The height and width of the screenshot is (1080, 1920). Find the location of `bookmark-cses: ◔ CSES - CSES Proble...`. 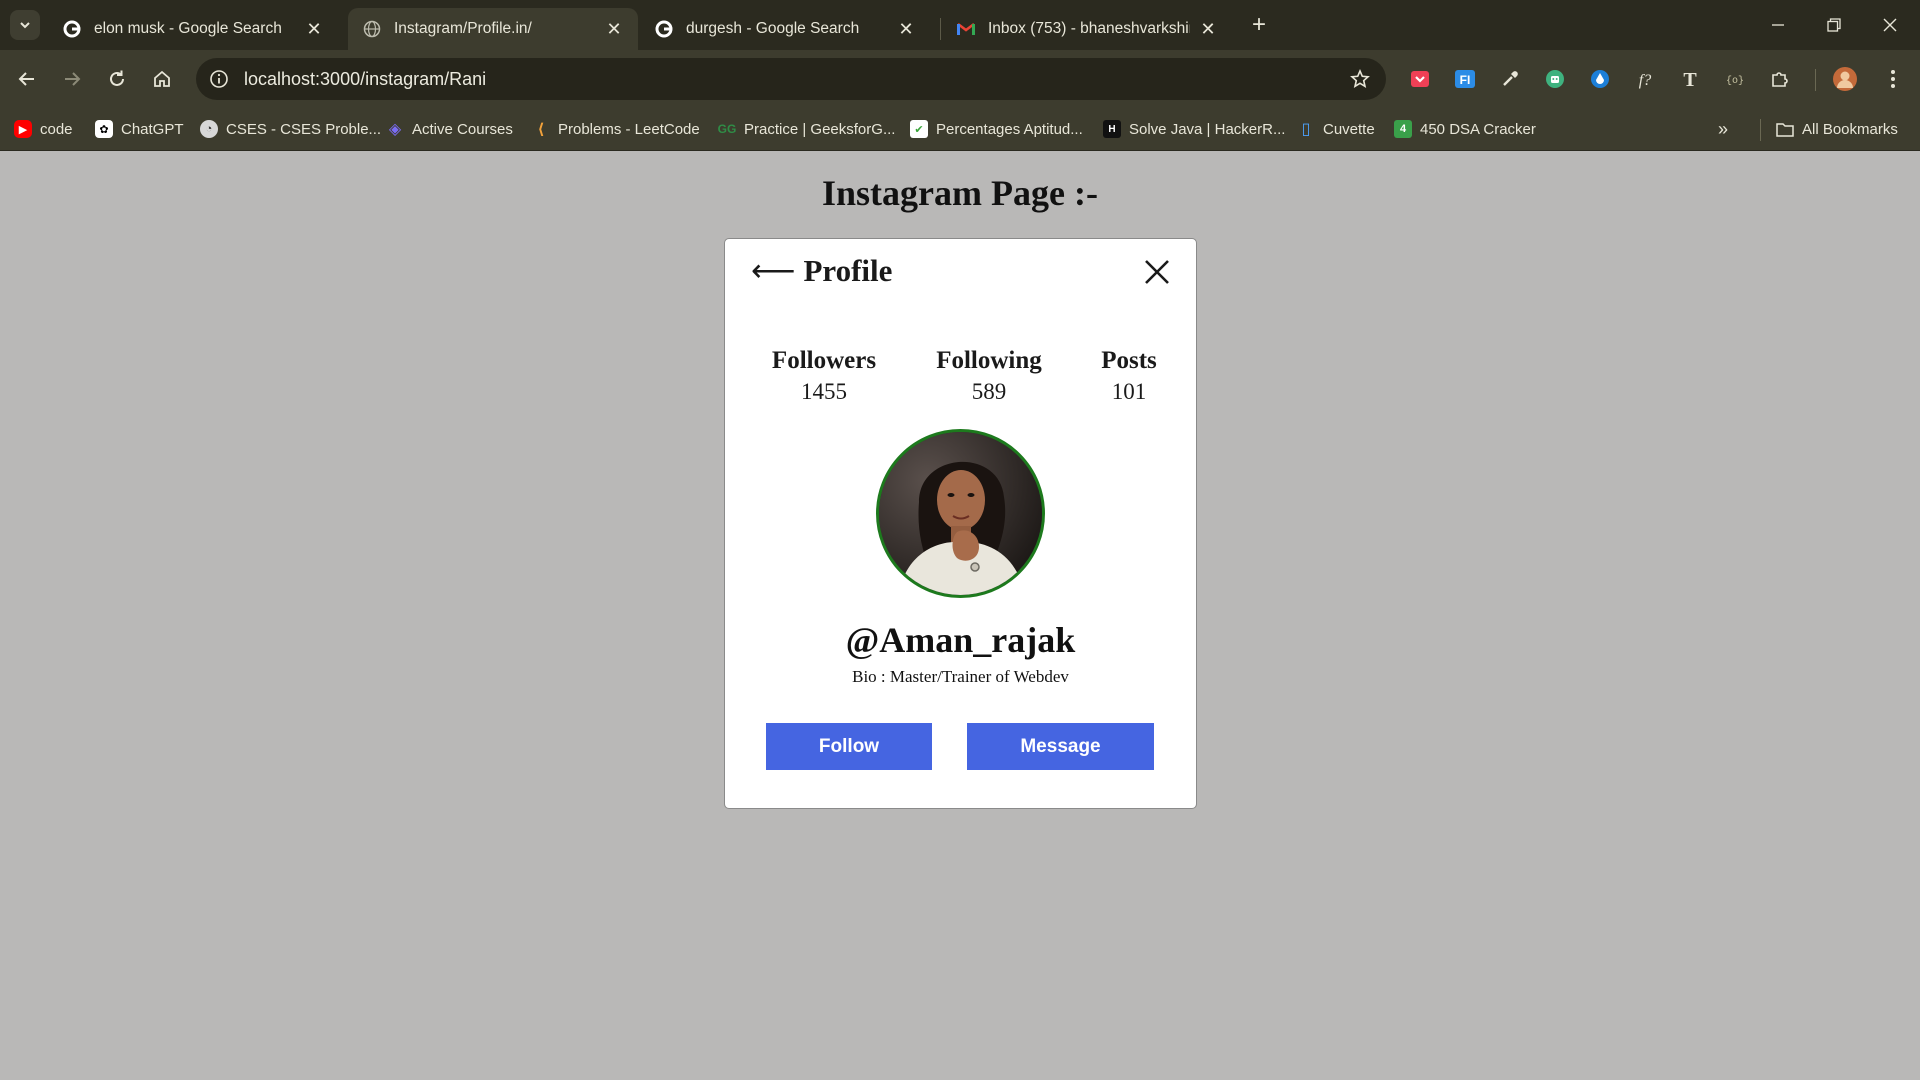

bookmark-cses: ◔ CSES - CSES Proble... is located at coordinates (290, 129).